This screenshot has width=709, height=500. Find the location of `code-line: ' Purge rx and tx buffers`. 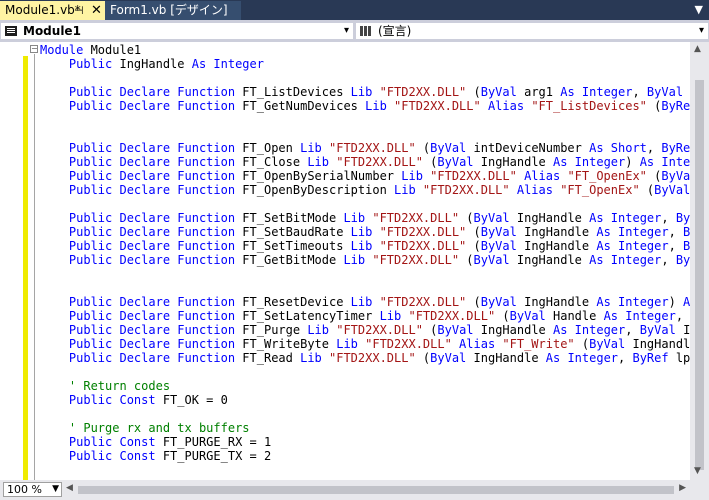

code-line: ' Purge rx and tx buffers is located at coordinates (145, 428).